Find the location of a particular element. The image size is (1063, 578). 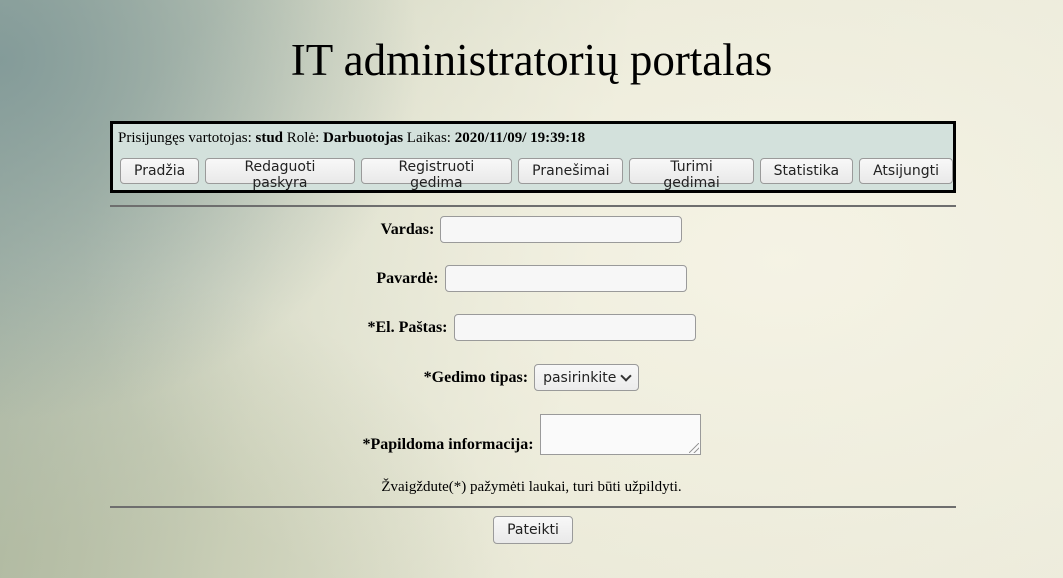

nav-statistics-button: Statistika is located at coordinates (806, 171).